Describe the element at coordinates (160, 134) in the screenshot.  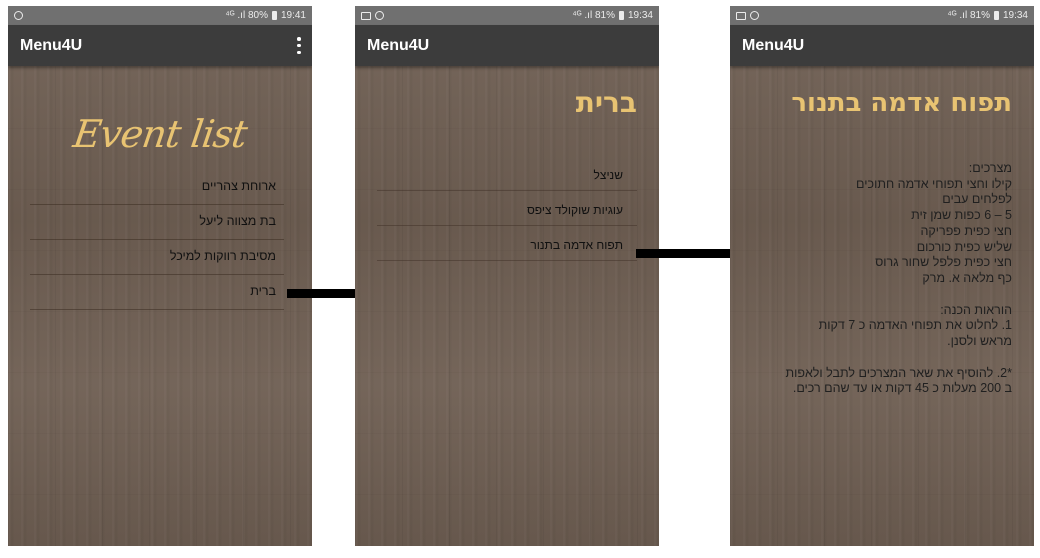
I see `page-title: Event list` at that location.